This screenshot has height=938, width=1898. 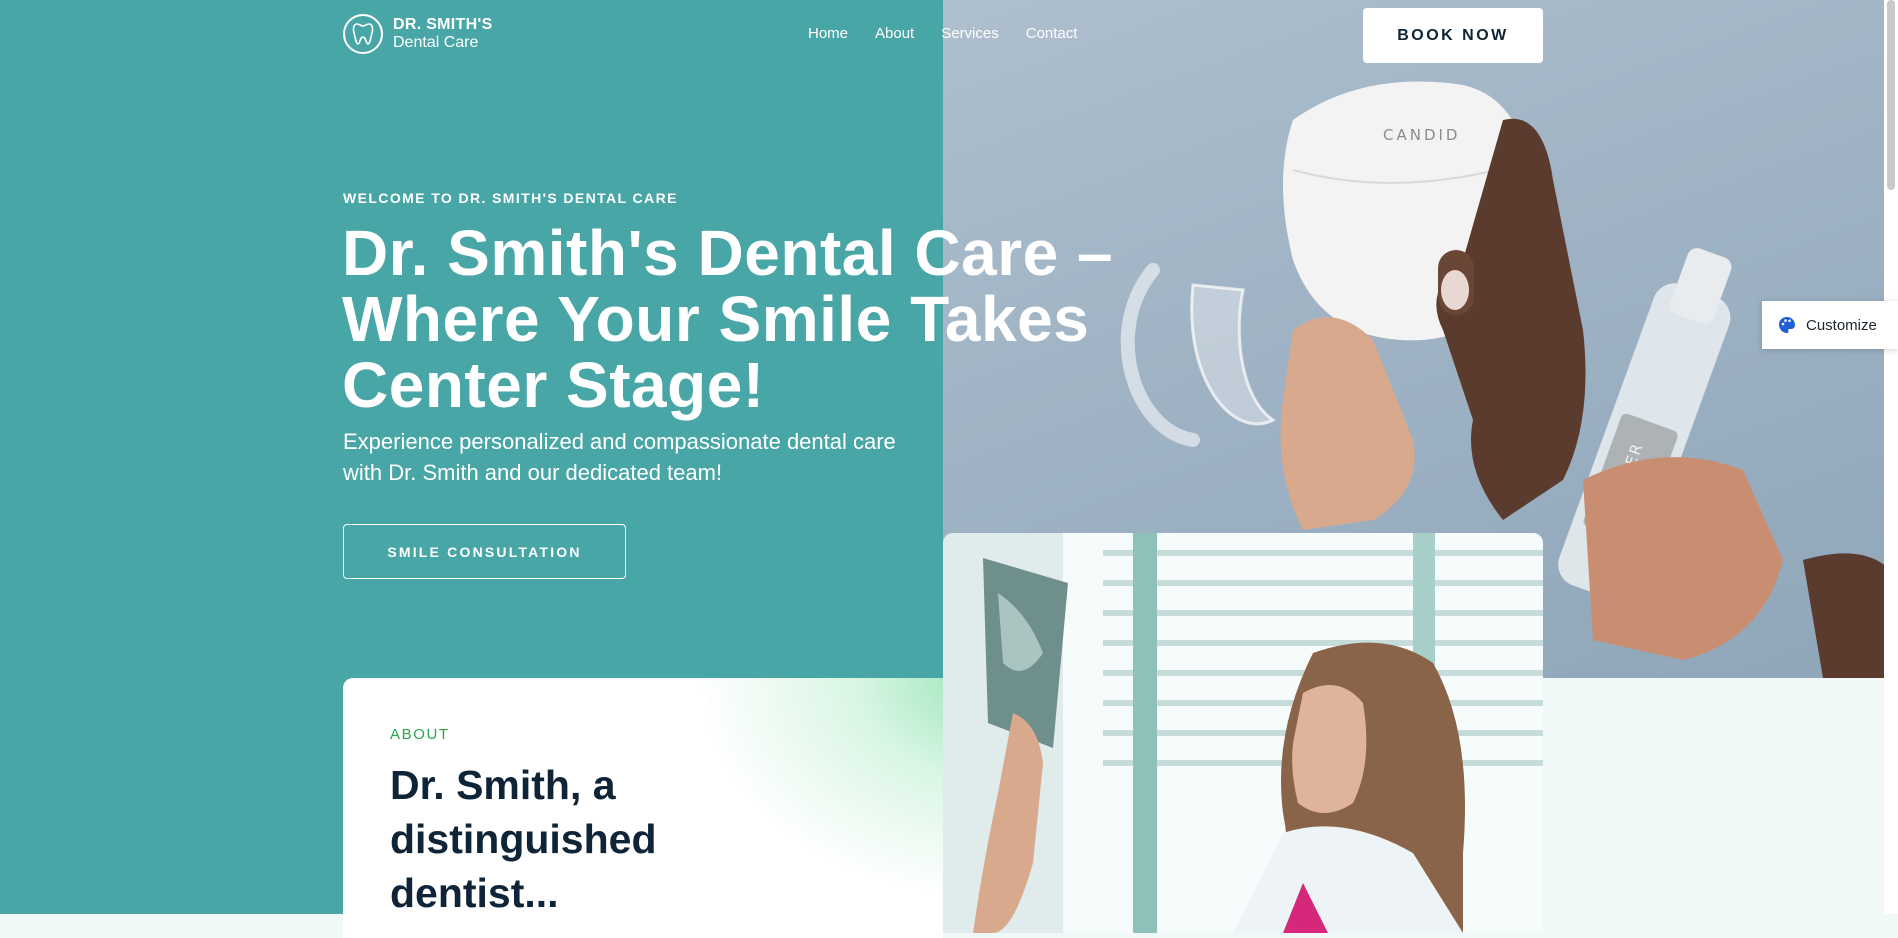 I want to click on site-logo: DR. SMITH'S Dental Care, so click(x=418, y=34).